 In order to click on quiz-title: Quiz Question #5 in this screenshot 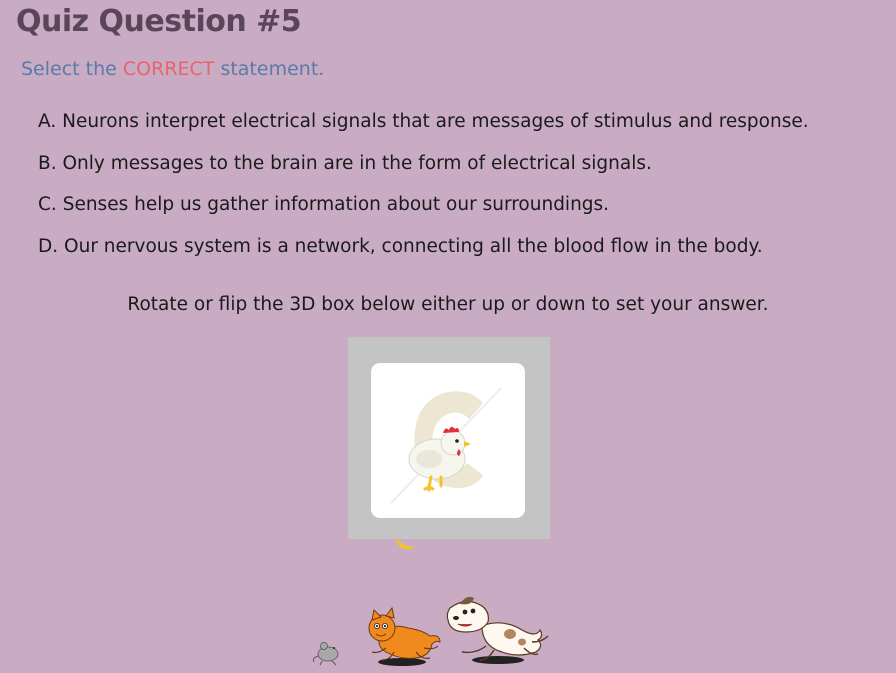, I will do `click(159, 21)`.